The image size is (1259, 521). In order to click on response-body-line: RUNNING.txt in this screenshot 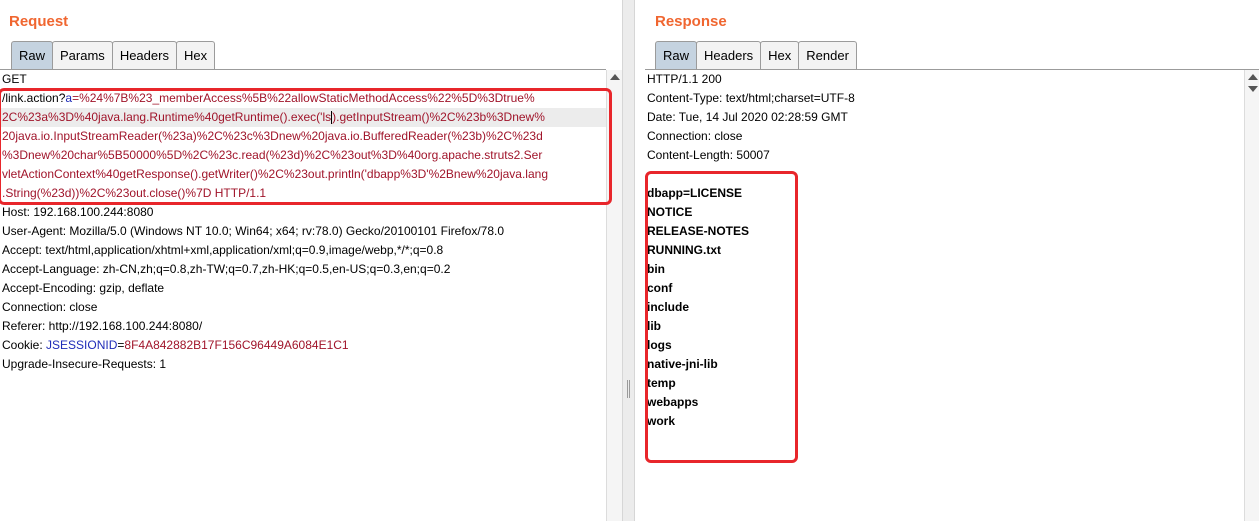, I will do `click(684, 250)`.